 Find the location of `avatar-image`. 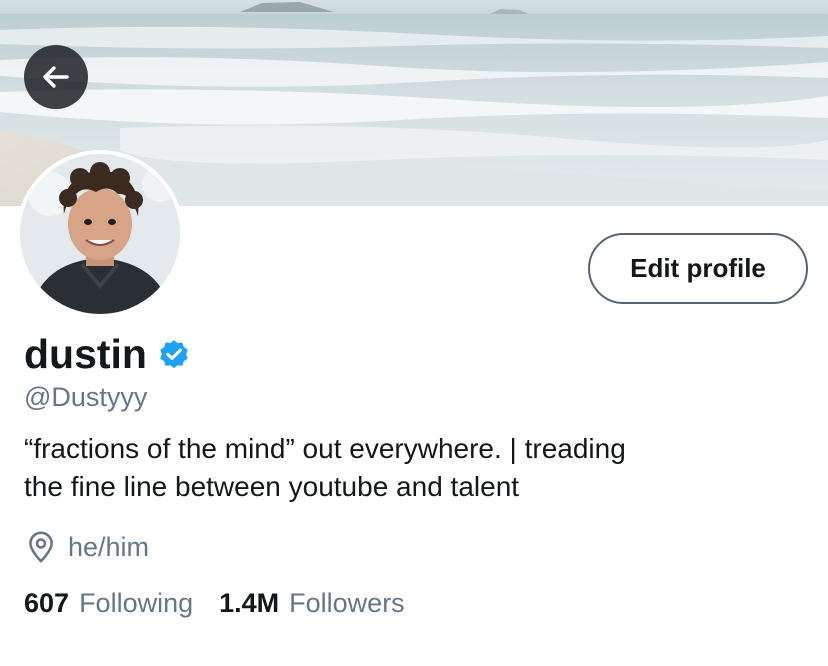

avatar-image is located at coordinates (100, 234).